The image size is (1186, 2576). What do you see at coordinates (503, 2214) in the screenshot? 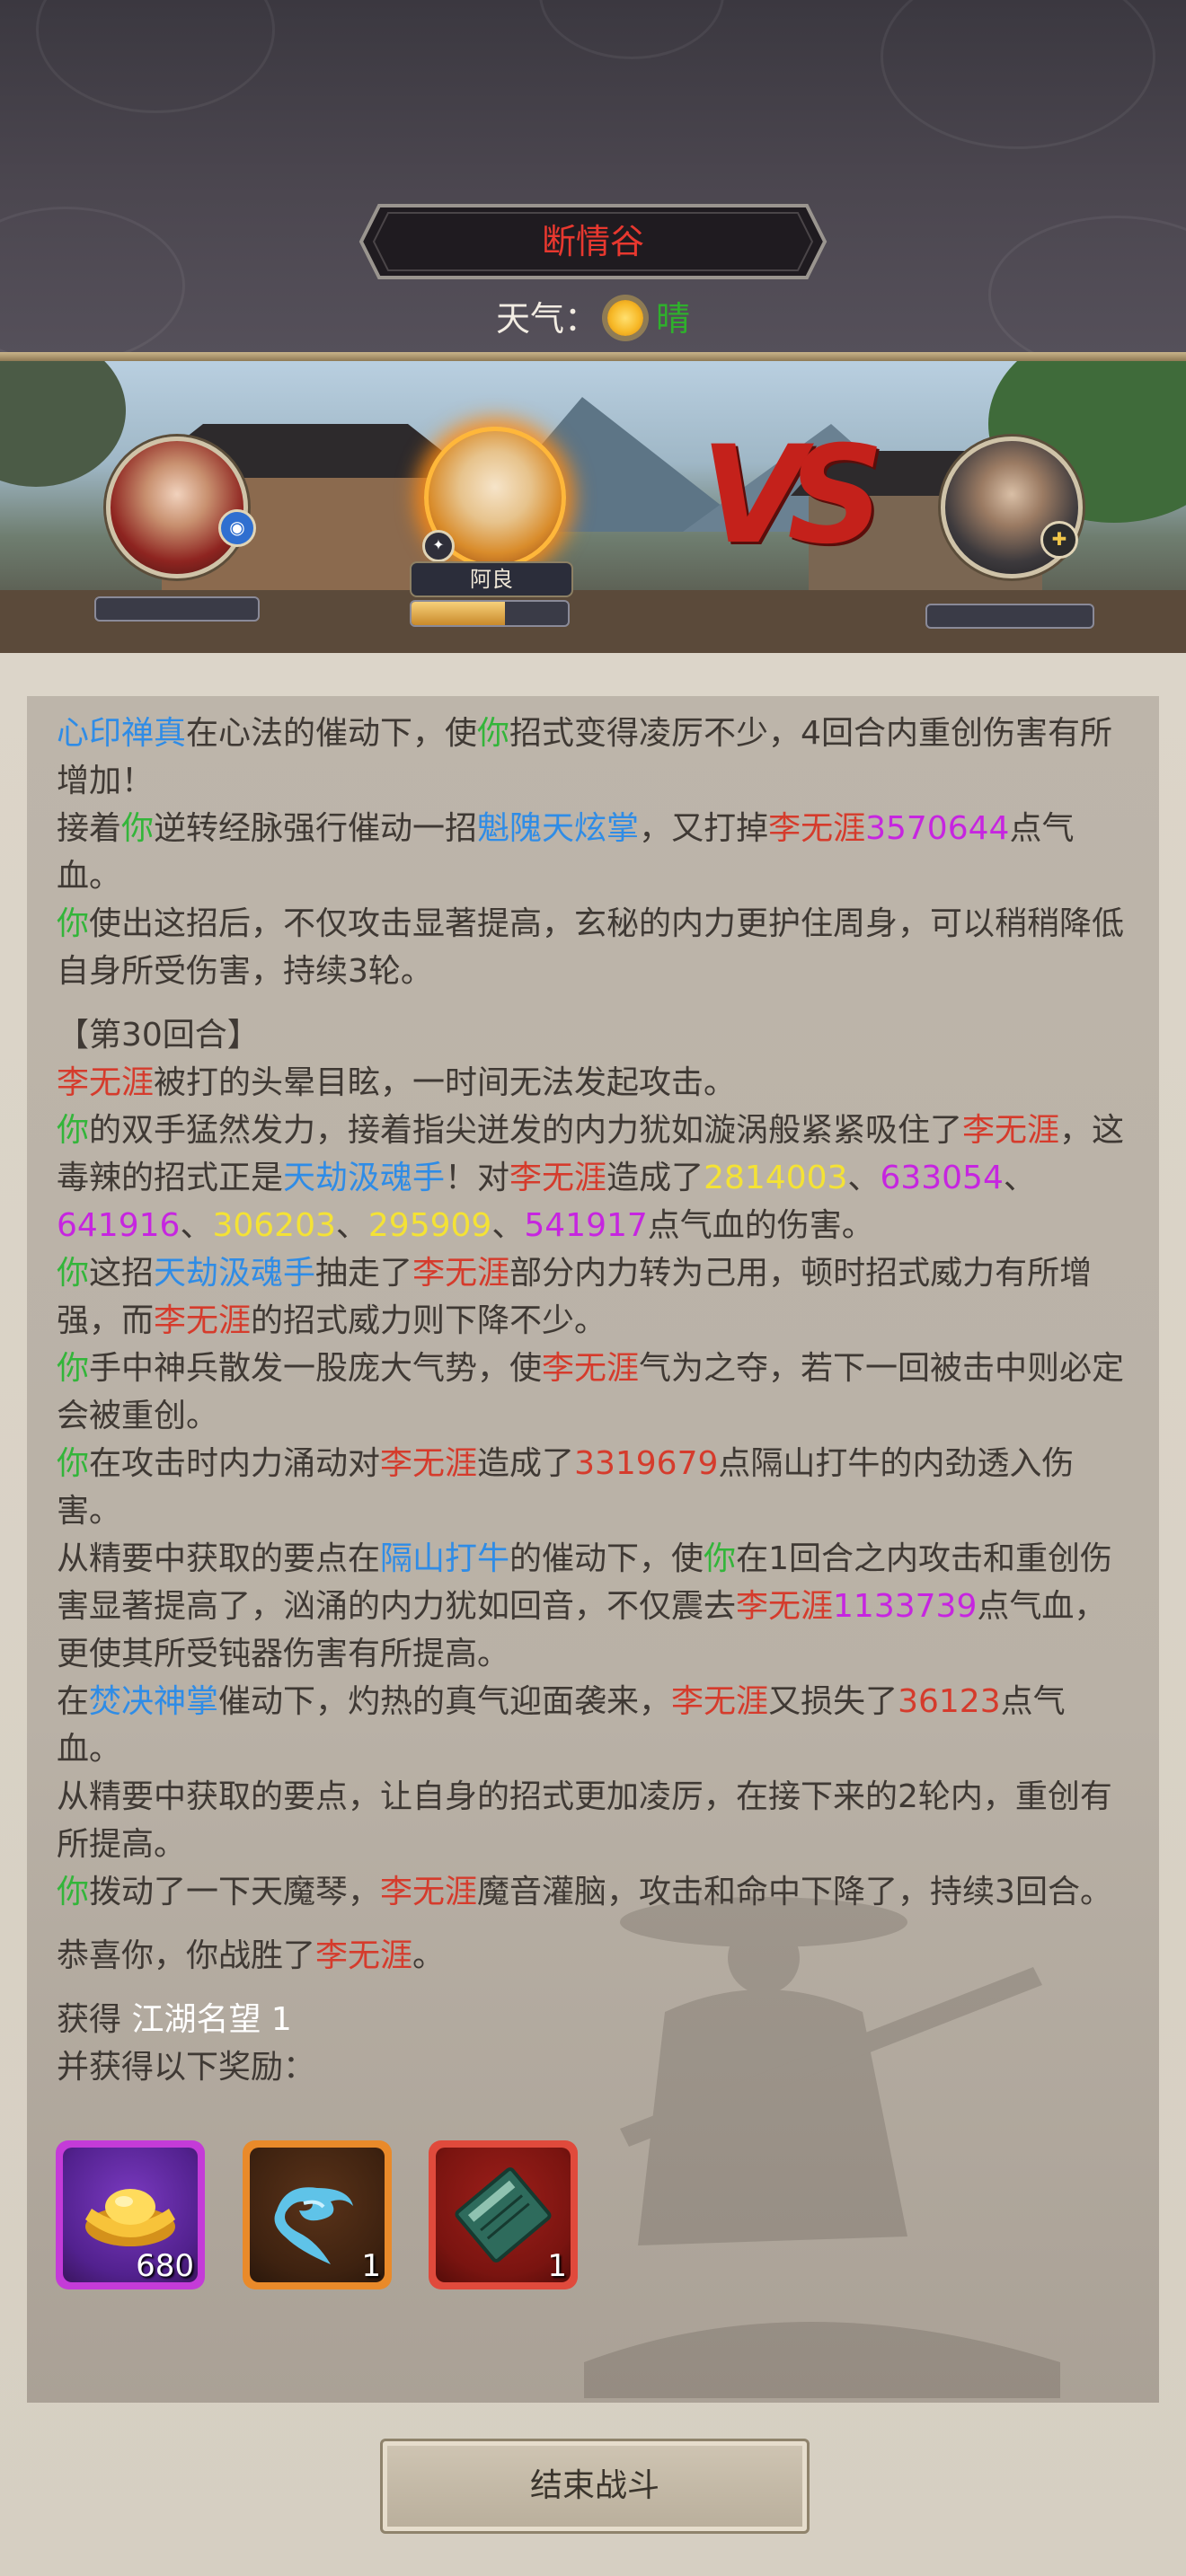
I see `reward-item-green-book: 1` at bounding box center [503, 2214].